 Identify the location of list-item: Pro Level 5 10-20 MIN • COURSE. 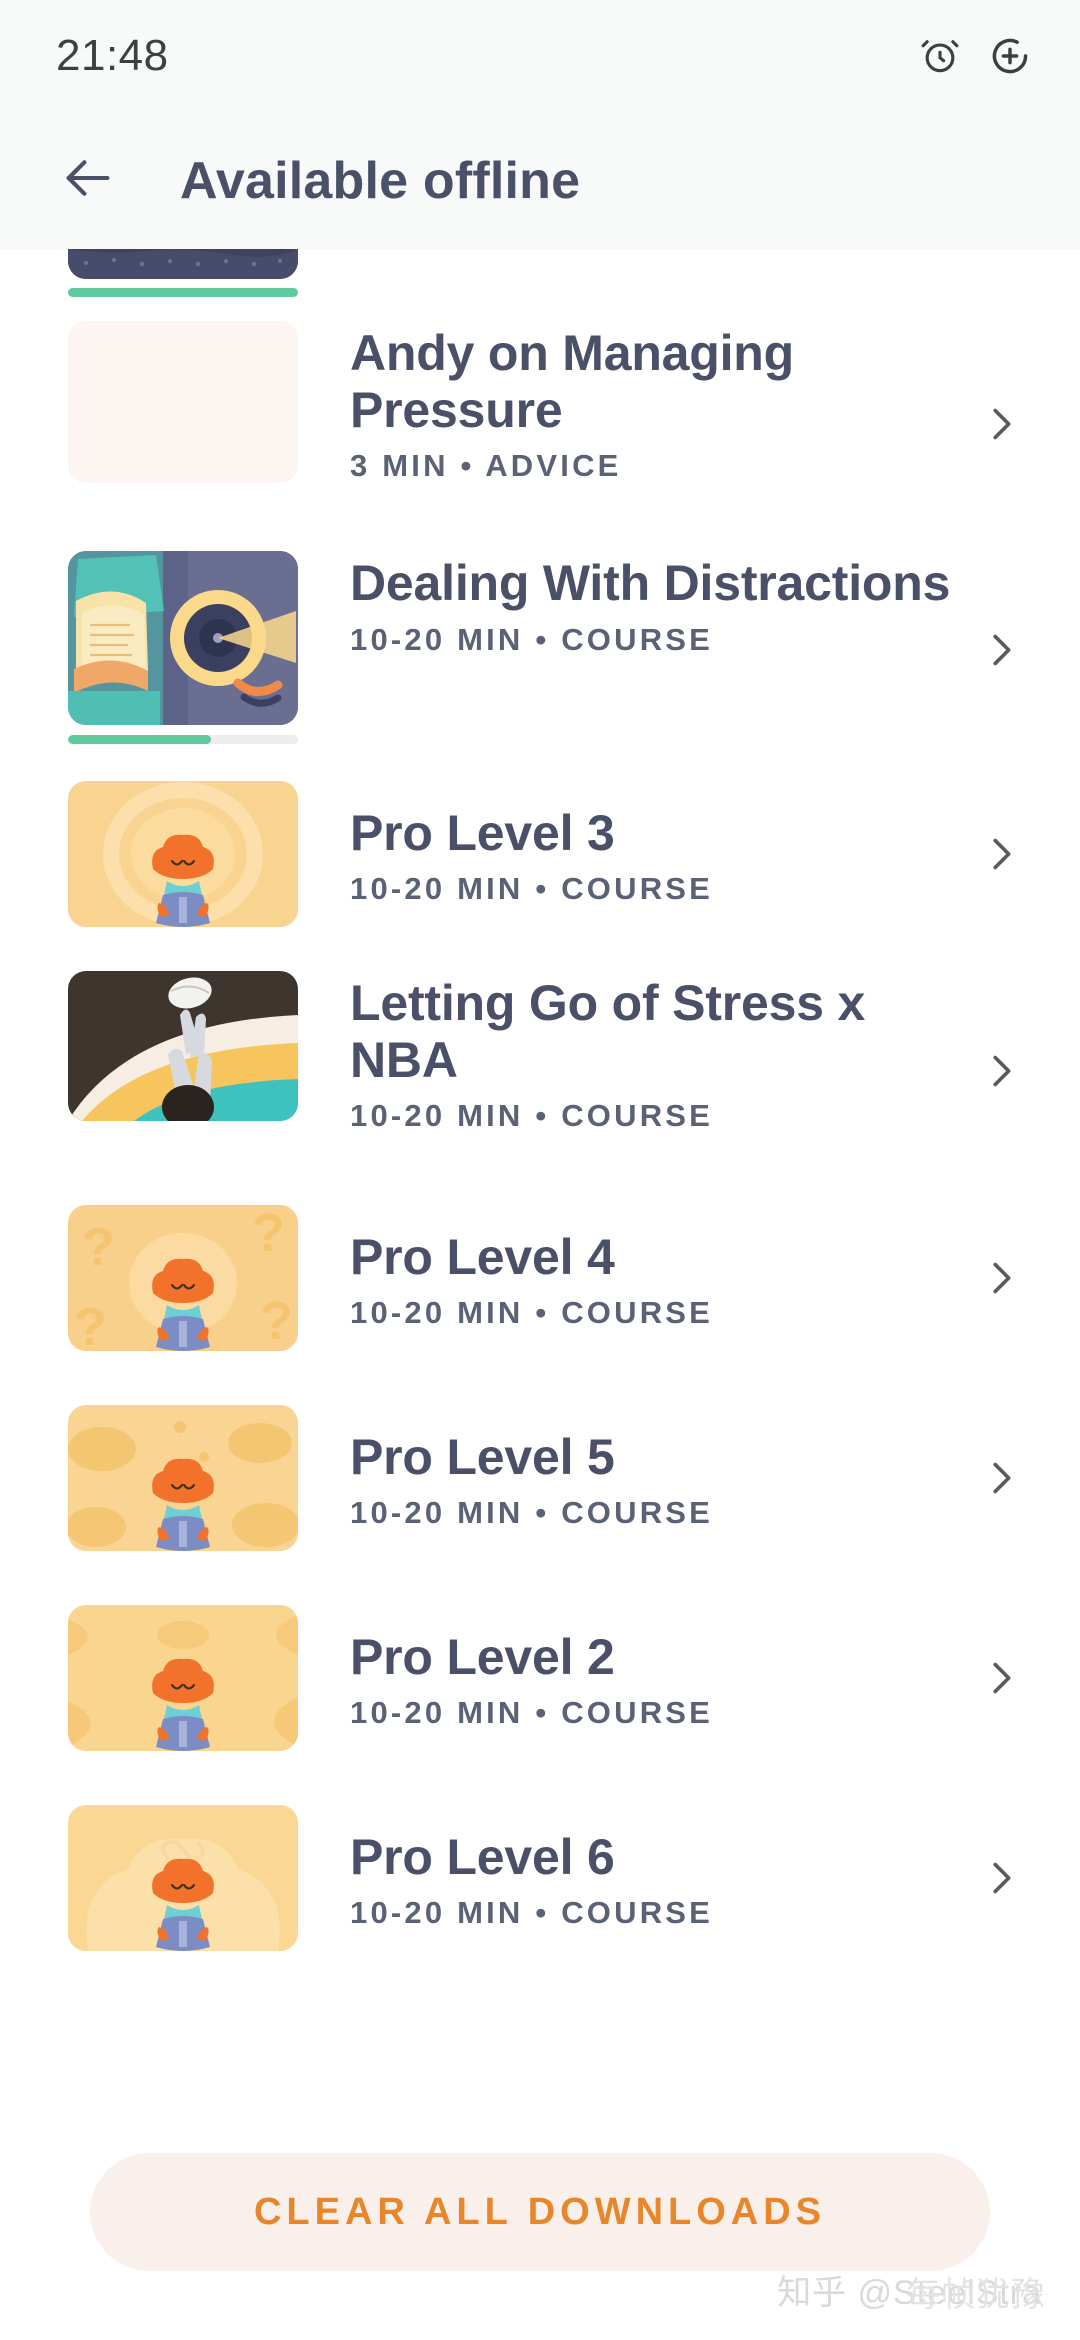
(540, 1478).